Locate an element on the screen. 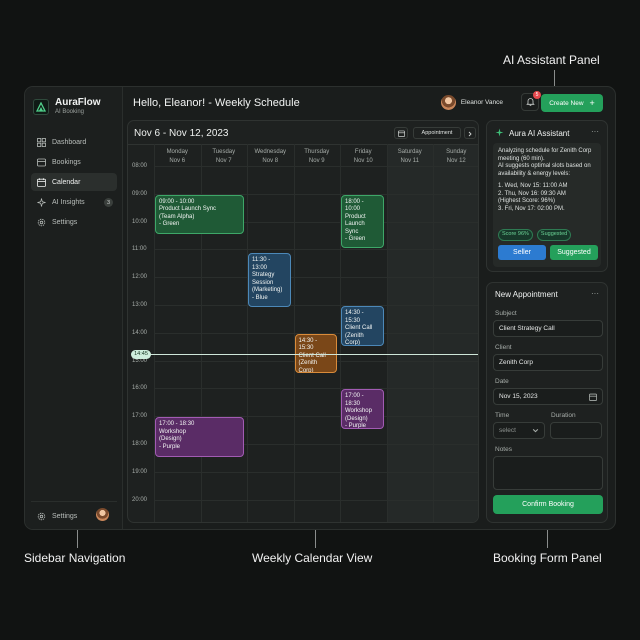  day-header: Thursday Nov 9 is located at coordinates (317, 157).